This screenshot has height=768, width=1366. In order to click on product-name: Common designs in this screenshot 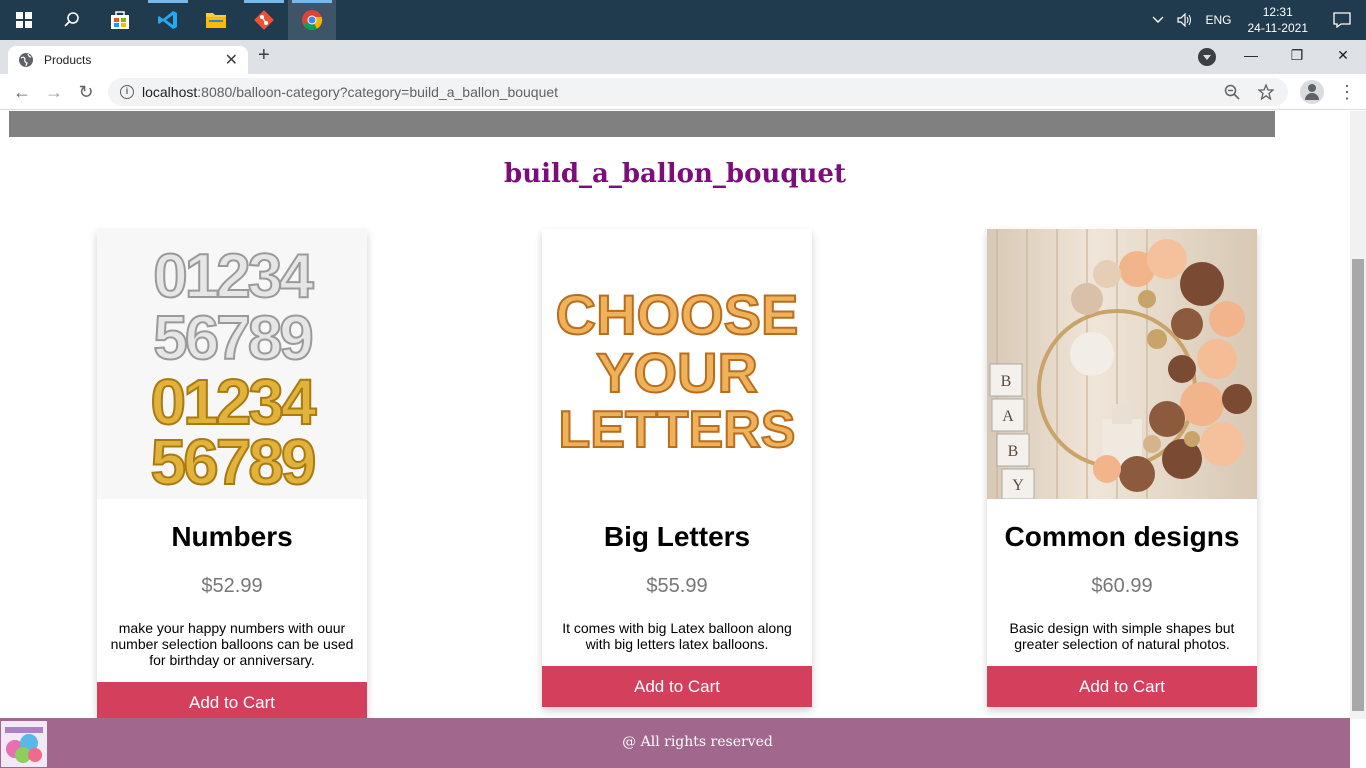, I will do `click(1122, 536)`.